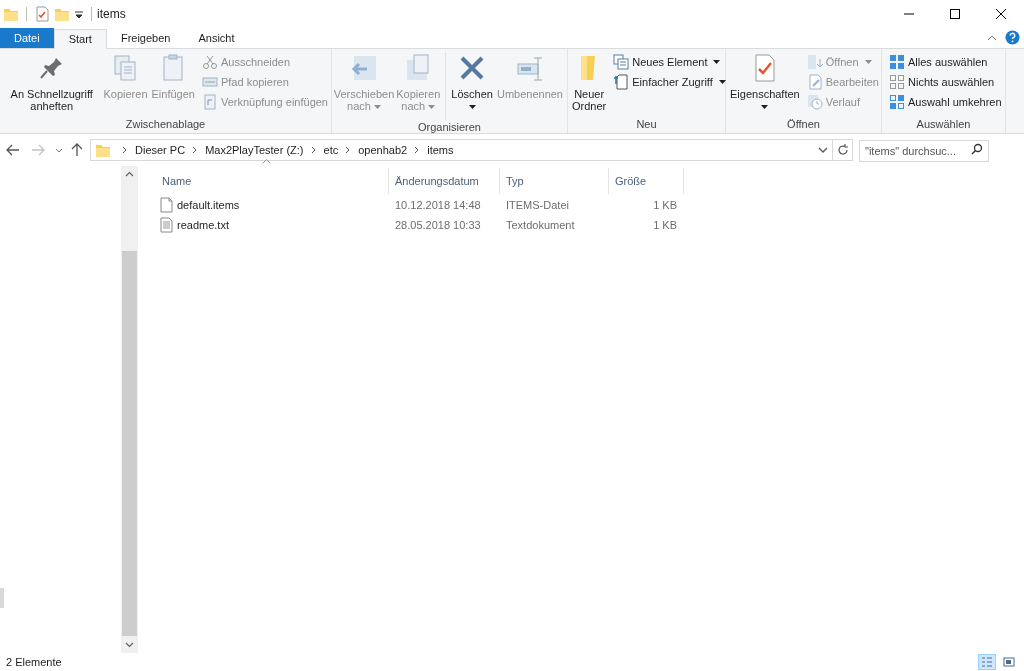 This screenshot has height=671, width=1024. What do you see at coordinates (945, 62) in the screenshot?
I see `ribbon-button: Alles auswählen` at bounding box center [945, 62].